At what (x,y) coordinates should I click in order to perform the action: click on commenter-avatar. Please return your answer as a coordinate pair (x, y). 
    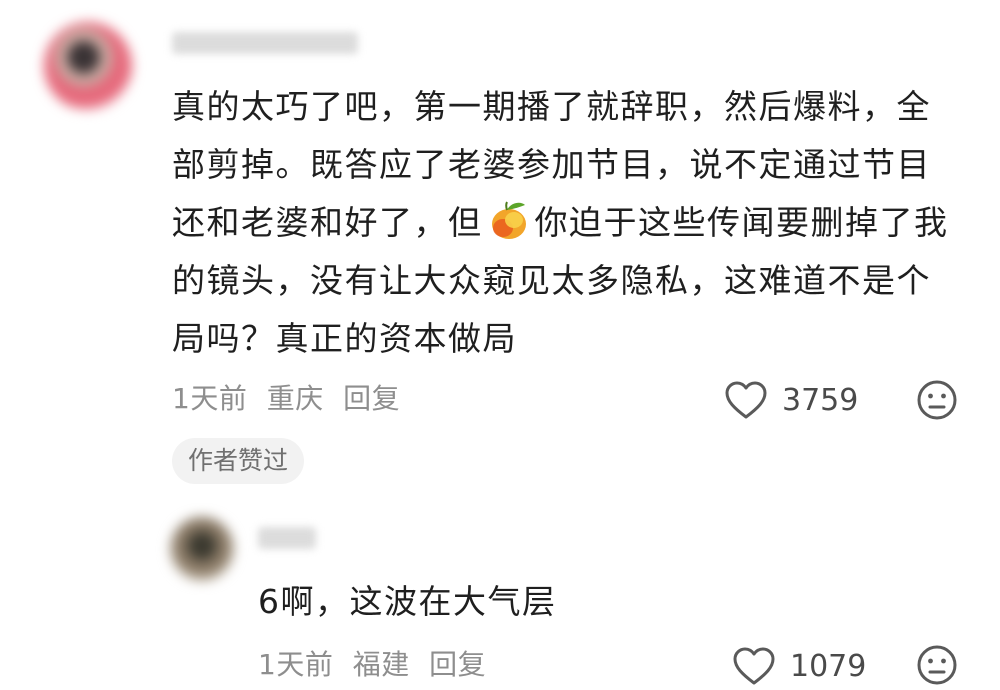
    Looking at the image, I should click on (88, 66).